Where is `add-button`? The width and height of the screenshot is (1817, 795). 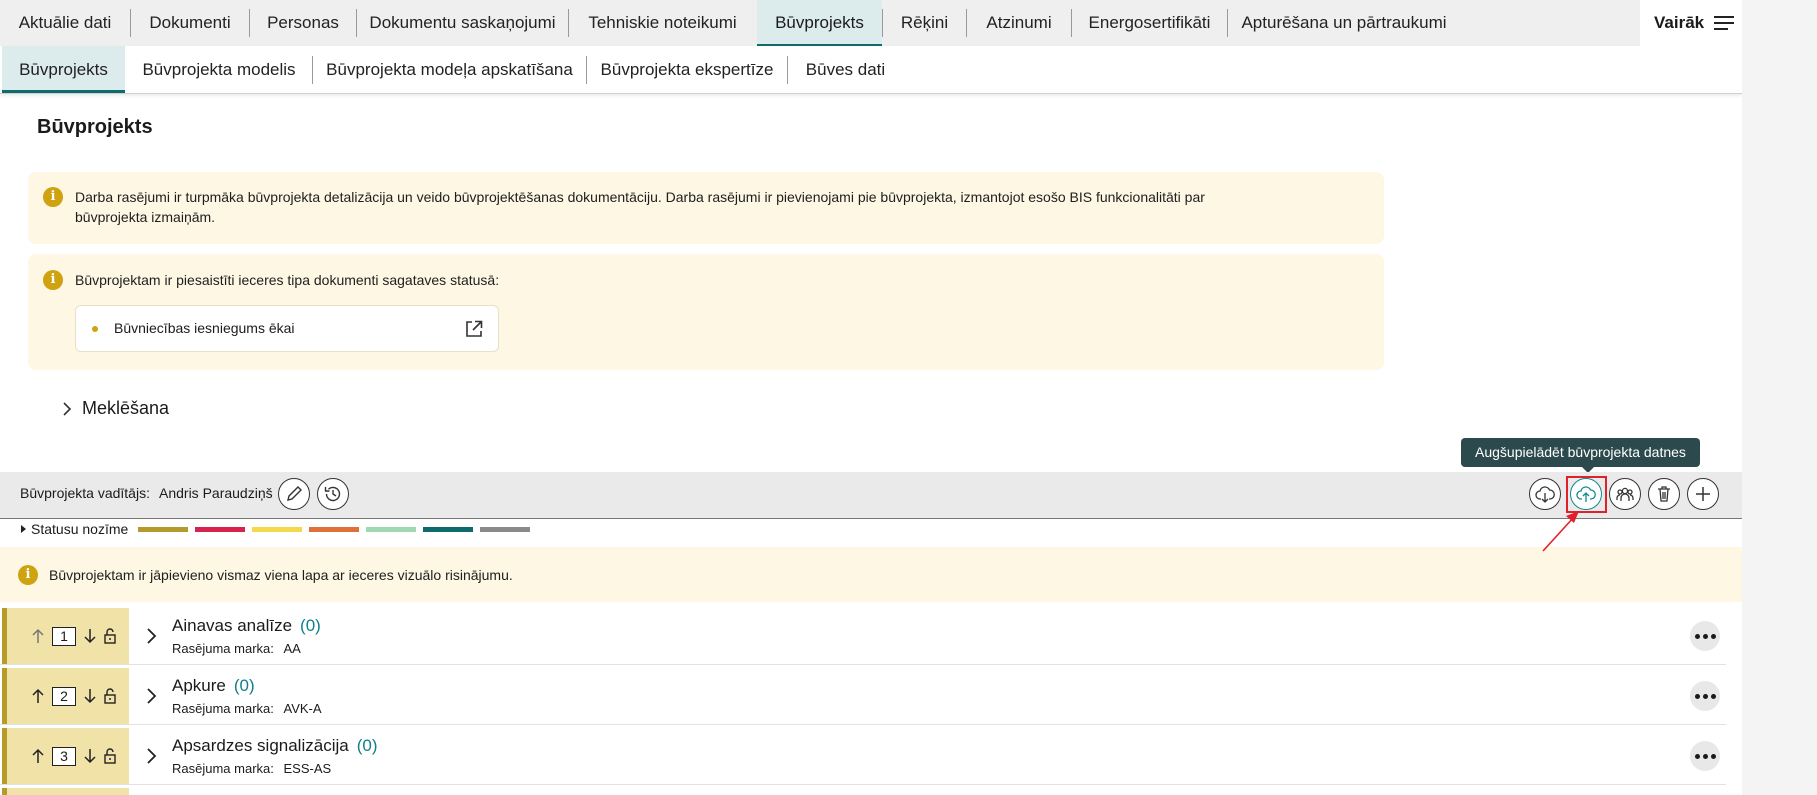
add-button is located at coordinates (1703, 494).